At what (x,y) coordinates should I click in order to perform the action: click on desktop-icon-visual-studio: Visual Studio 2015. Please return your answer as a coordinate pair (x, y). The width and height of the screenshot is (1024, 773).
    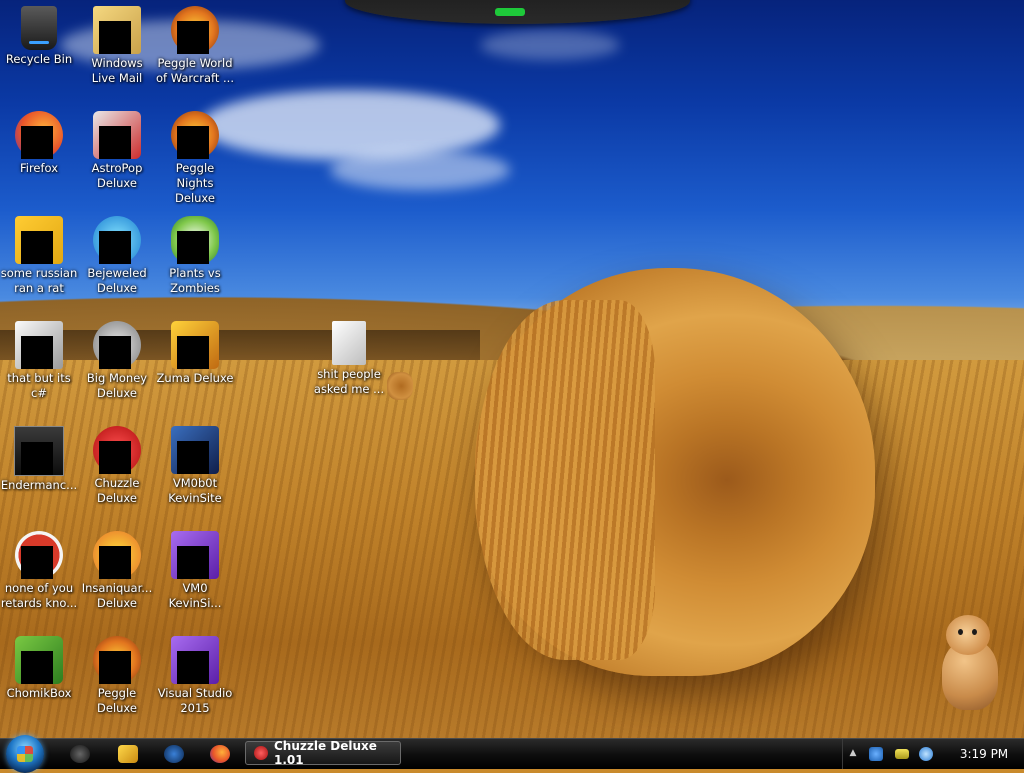
    Looking at the image, I should click on (195, 674).